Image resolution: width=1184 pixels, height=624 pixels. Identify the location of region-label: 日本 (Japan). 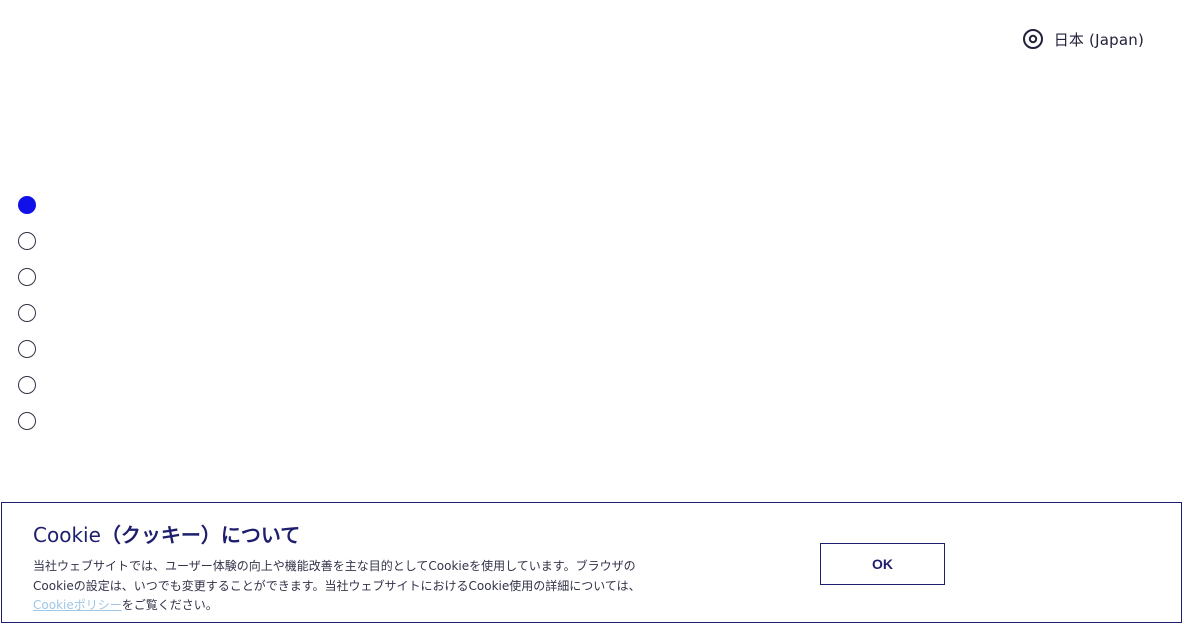
(1098, 39).